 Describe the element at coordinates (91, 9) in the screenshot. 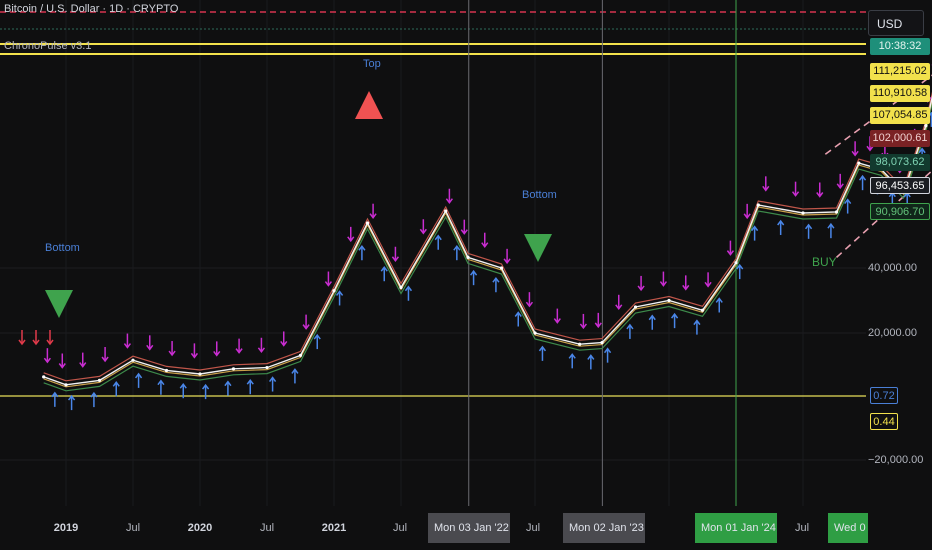

I see `symbol-title: Bitcoin / U.S. Dollar · 1D · CRYPTO` at that location.